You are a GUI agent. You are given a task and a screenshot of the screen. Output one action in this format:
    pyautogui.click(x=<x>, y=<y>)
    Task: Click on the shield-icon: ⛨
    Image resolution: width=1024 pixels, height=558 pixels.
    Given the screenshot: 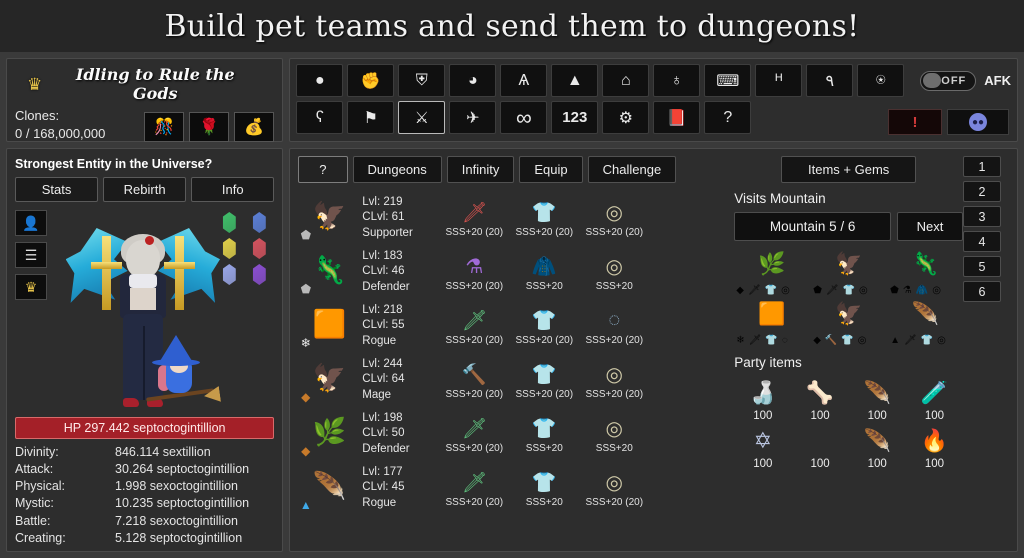 What is the action you would take?
    pyautogui.click(x=422, y=80)
    